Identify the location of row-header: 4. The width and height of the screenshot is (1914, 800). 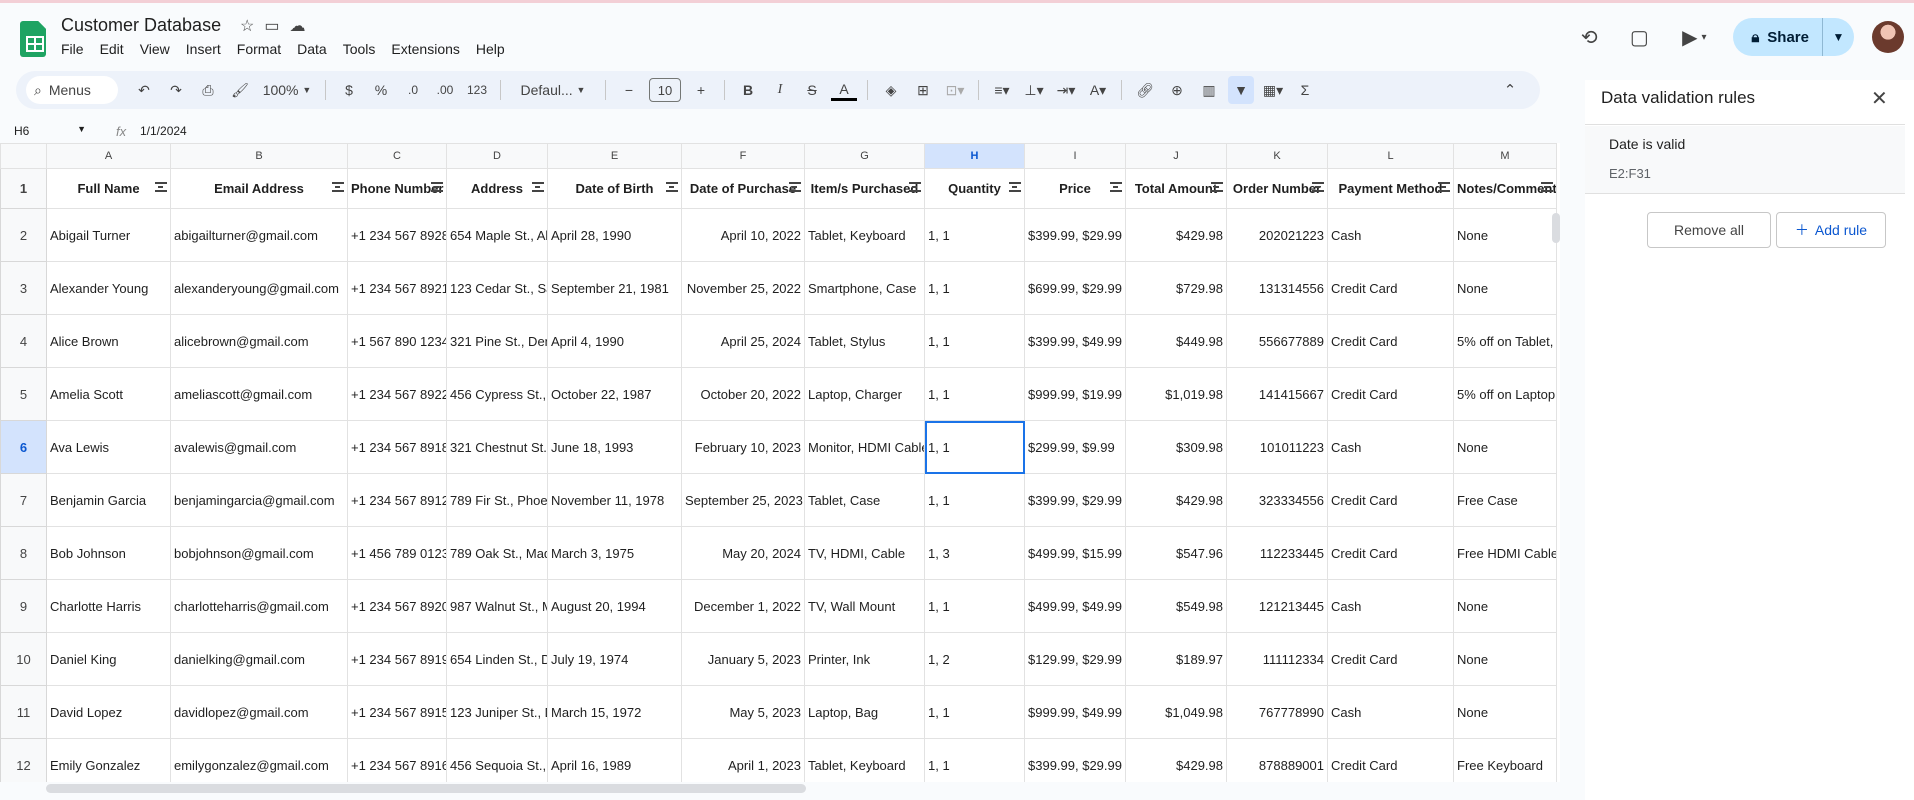
(23, 341).